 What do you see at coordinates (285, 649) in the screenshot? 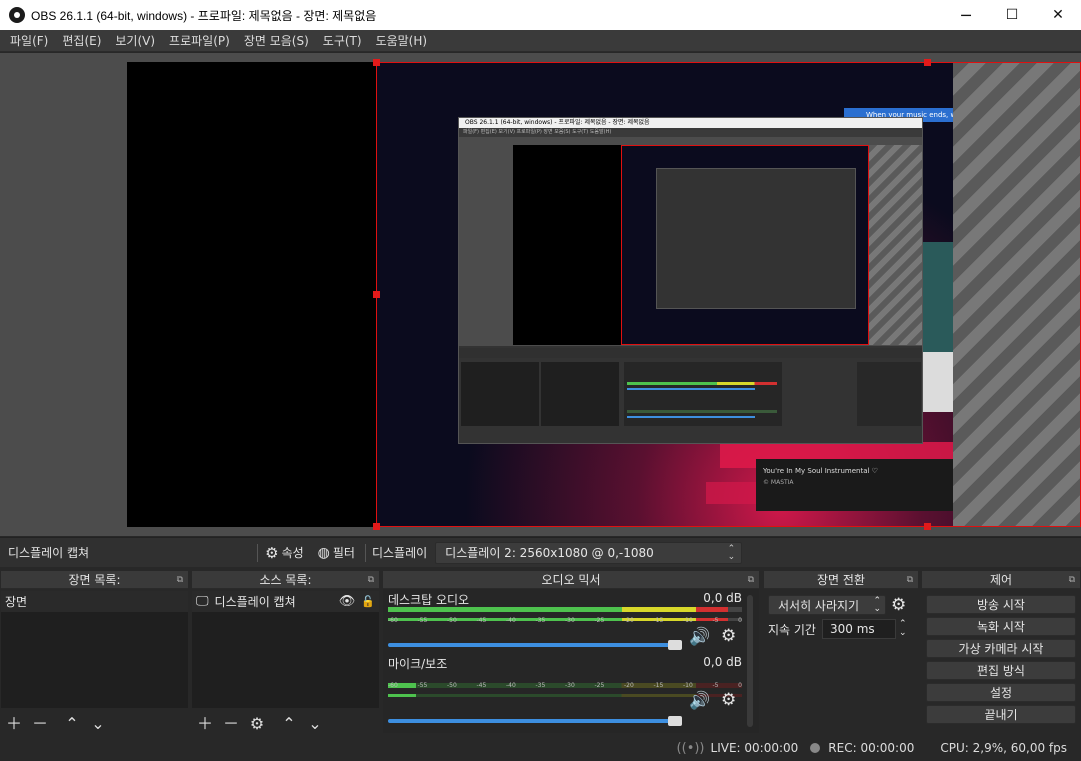
I see `source-list: 🖵 디스플레이 캡쳐 👁 🔓` at bounding box center [285, 649].